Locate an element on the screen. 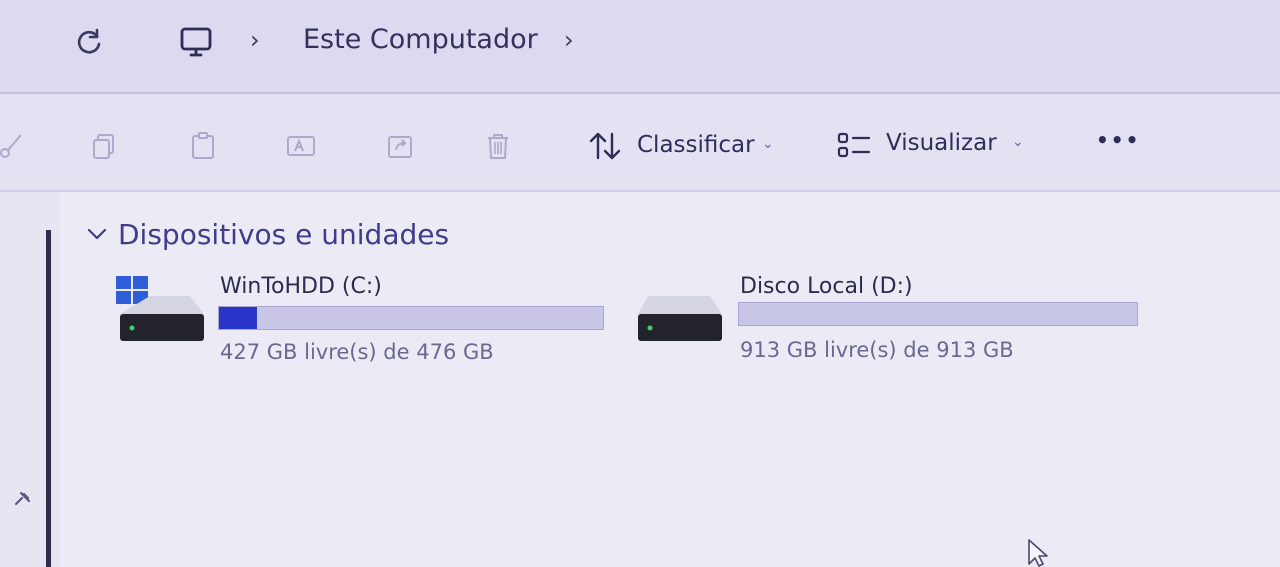 The width and height of the screenshot is (1280, 567). monitor-icon is located at coordinates (196, 42).